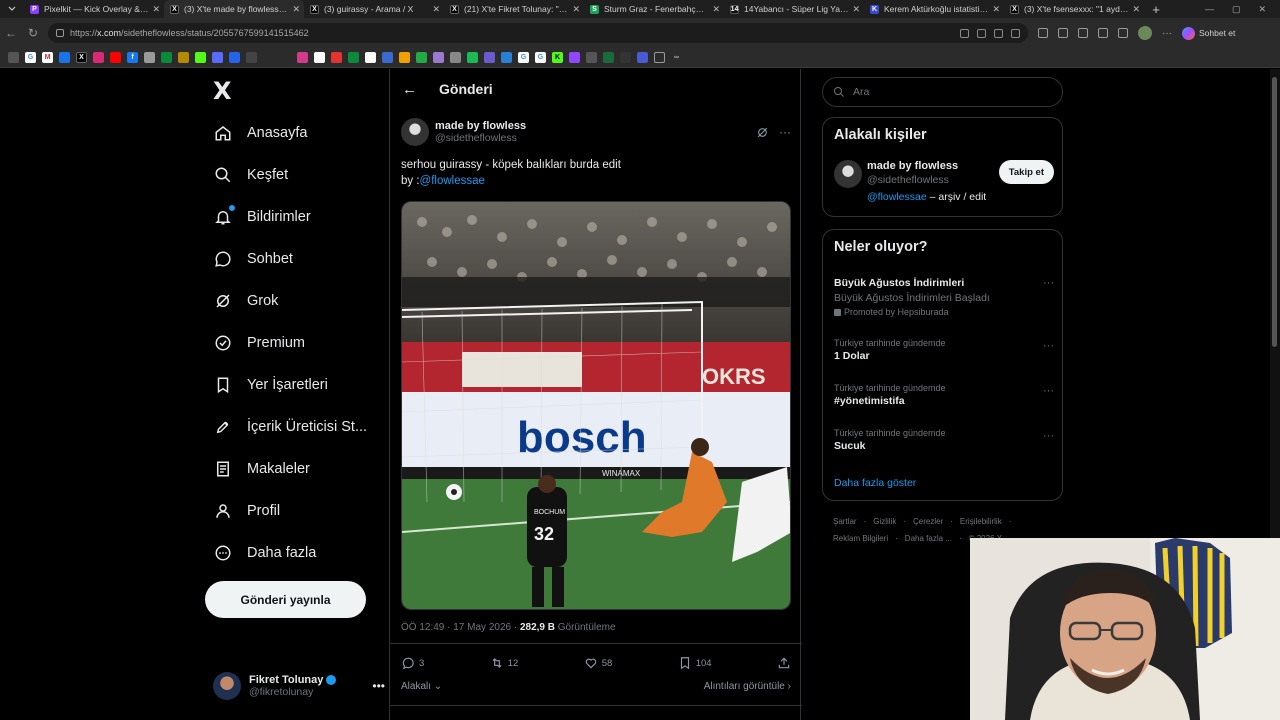 This screenshot has height=720, width=1280. What do you see at coordinates (1208, 33) in the screenshot?
I see `copilot-button: Sohbet et` at bounding box center [1208, 33].